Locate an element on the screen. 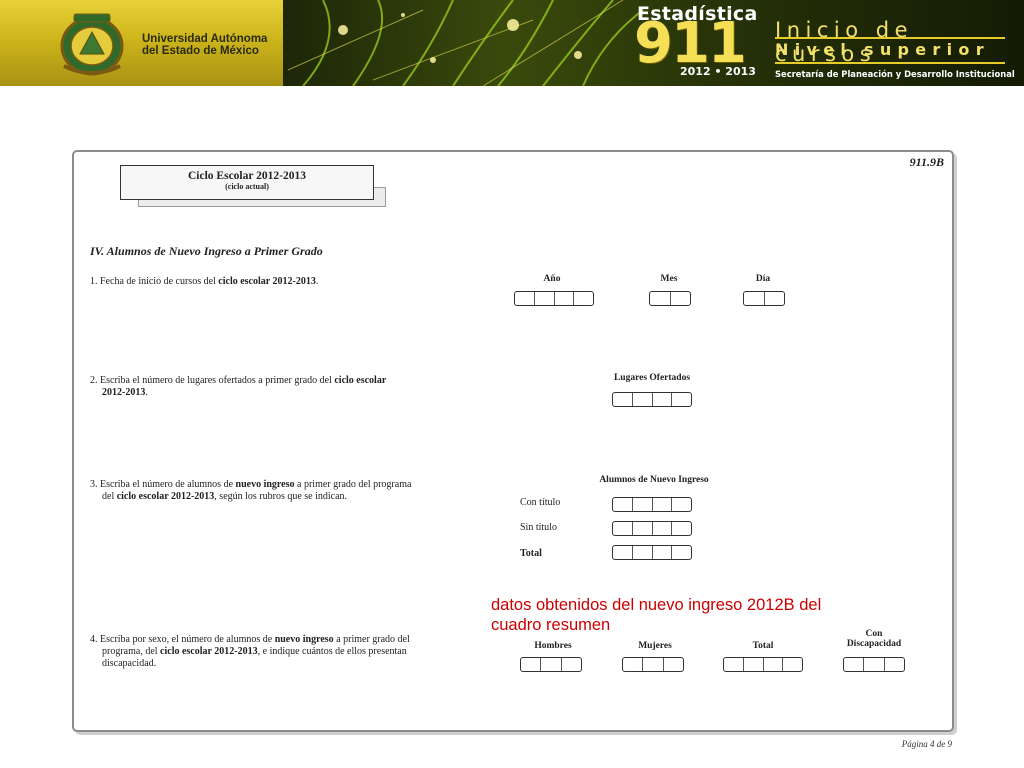 The image size is (1024, 768). label-year: Año is located at coordinates (552, 279).